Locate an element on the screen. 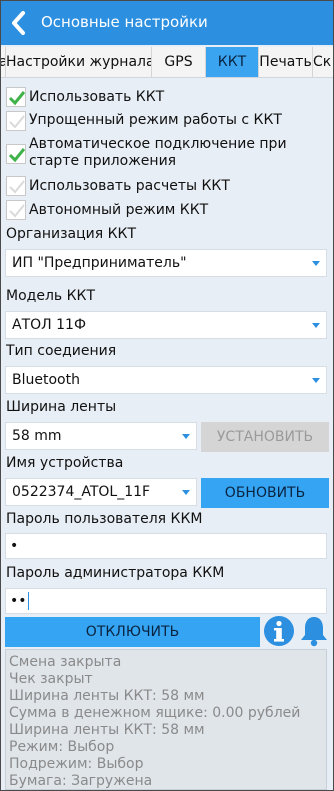 This screenshot has width=334, height=791. log-line: Режим: Выбор is located at coordinates (62, 747).